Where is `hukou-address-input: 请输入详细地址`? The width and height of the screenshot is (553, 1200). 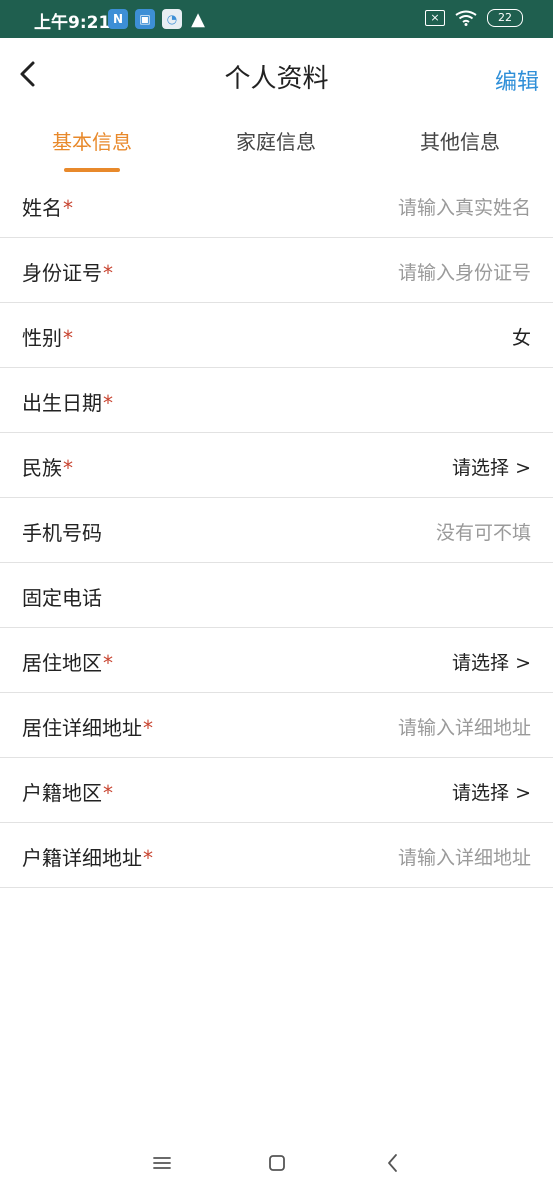 hukou-address-input: 请输入详细地址 is located at coordinates (464, 856).